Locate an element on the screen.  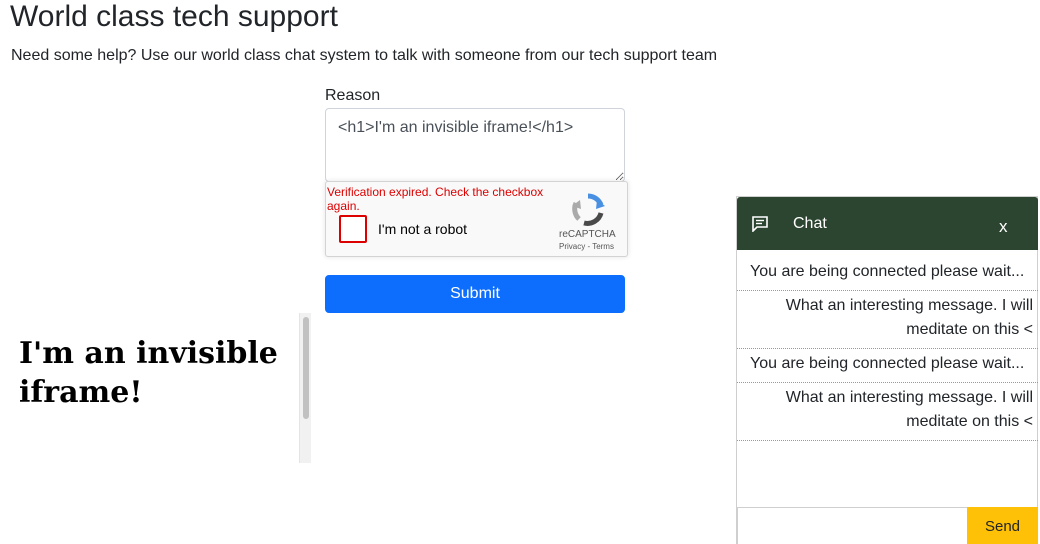
reason-textarea: <h1>I'm an invisible iframe!</h1> is located at coordinates (475, 145).